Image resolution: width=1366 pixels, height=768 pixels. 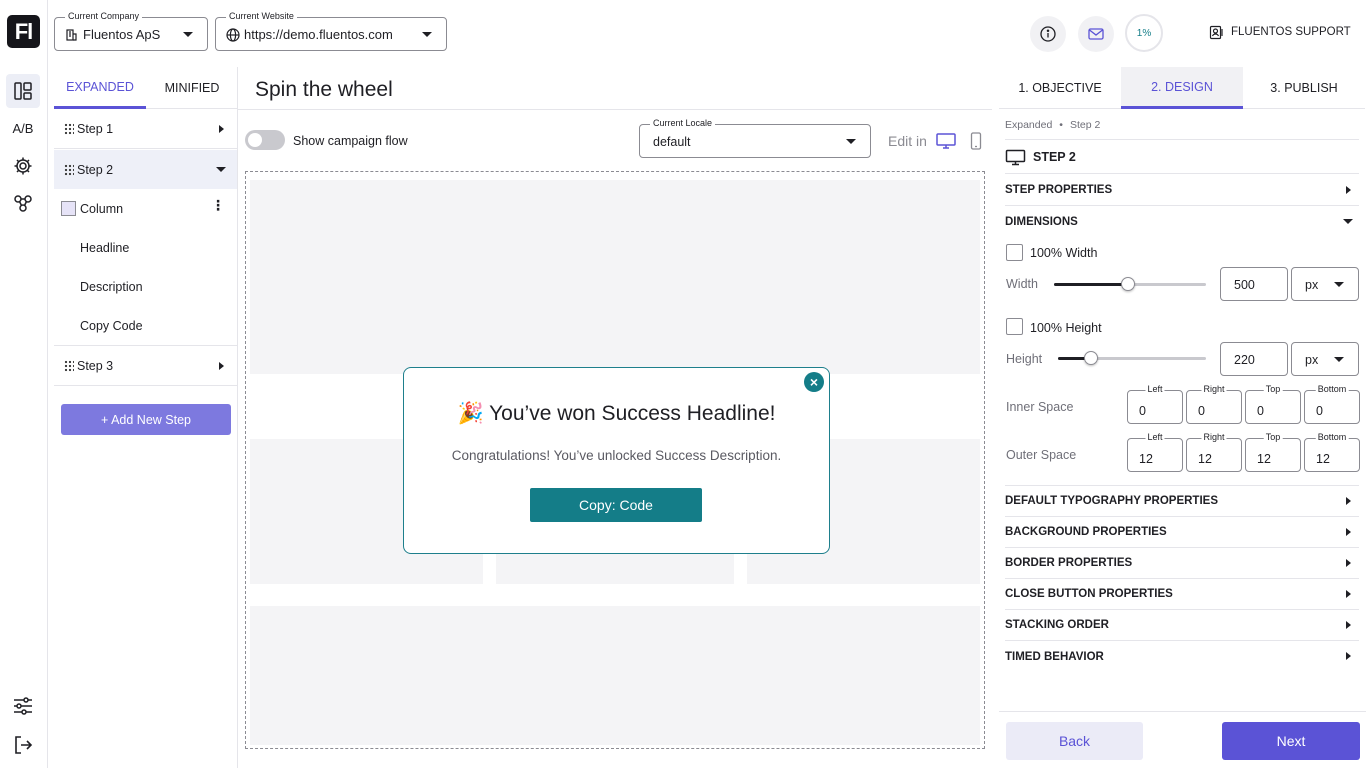 What do you see at coordinates (1085, 125) in the screenshot?
I see `breadcrumb-step: Step 2` at bounding box center [1085, 125].